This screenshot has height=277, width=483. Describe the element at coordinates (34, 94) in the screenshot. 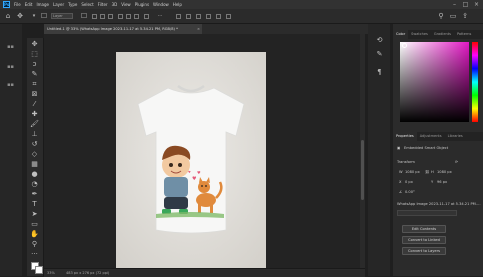

I see `frame-tool-icon: ⊠` at that location.